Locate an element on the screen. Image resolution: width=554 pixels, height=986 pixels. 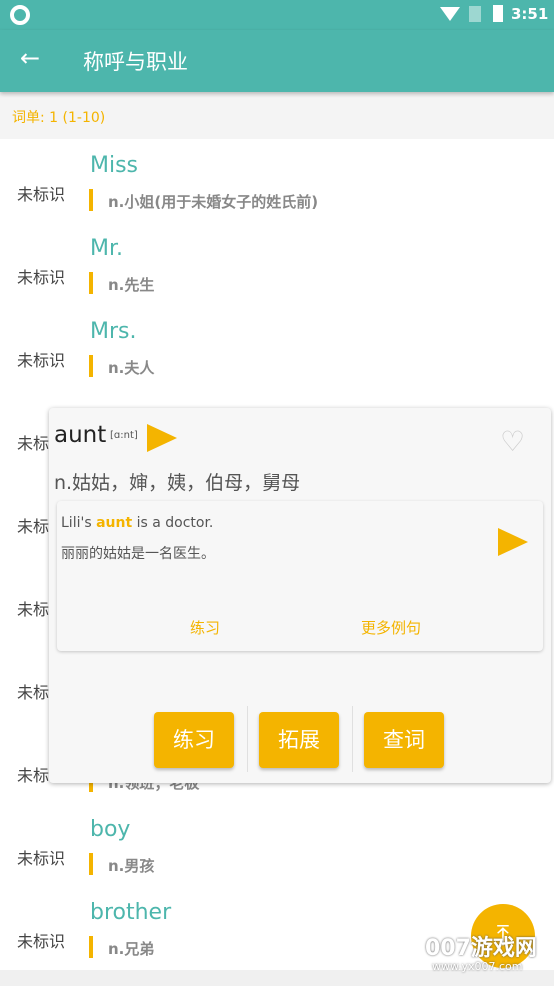
more-examples-link: 更多例句 is located at coordinates (391, 627).